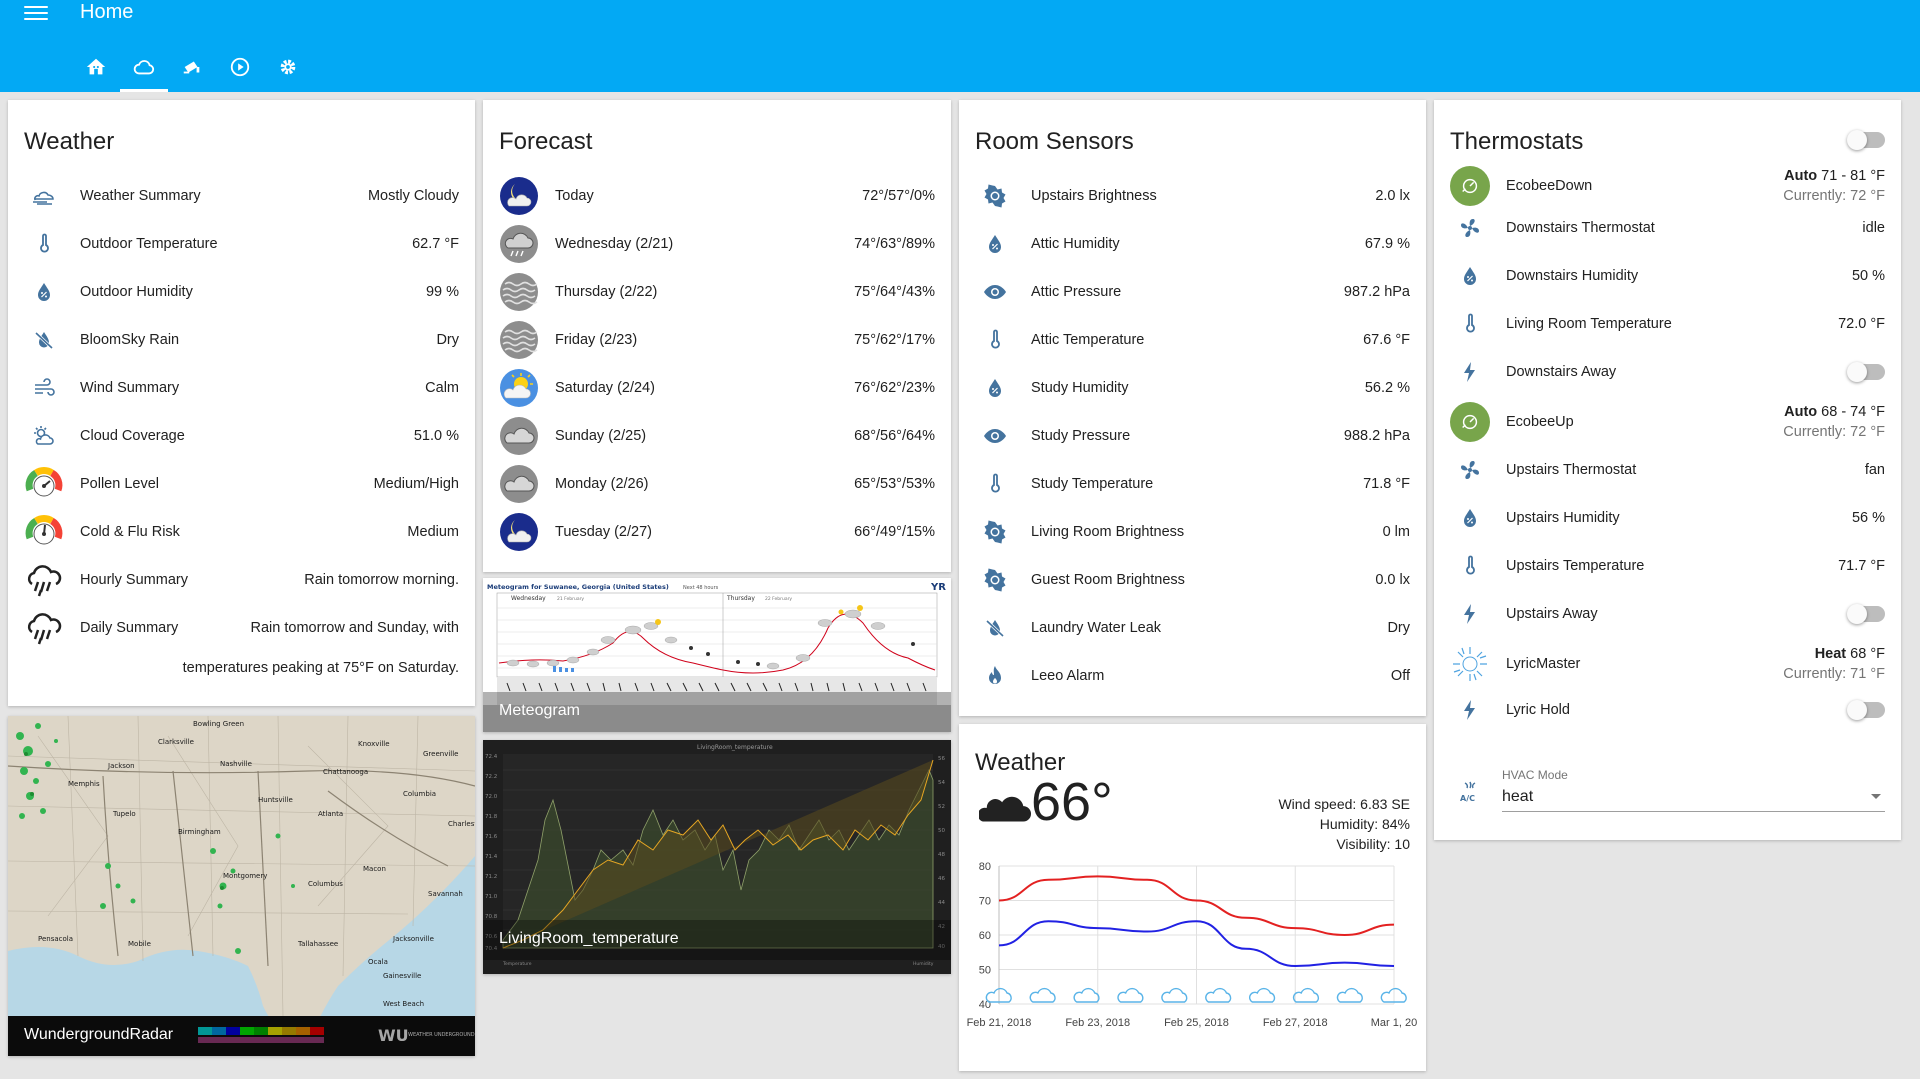 Image resolution: width=1920 pixels, height=1079 pixels. I want to click on y-tick-label: 80, so click(985, 867).